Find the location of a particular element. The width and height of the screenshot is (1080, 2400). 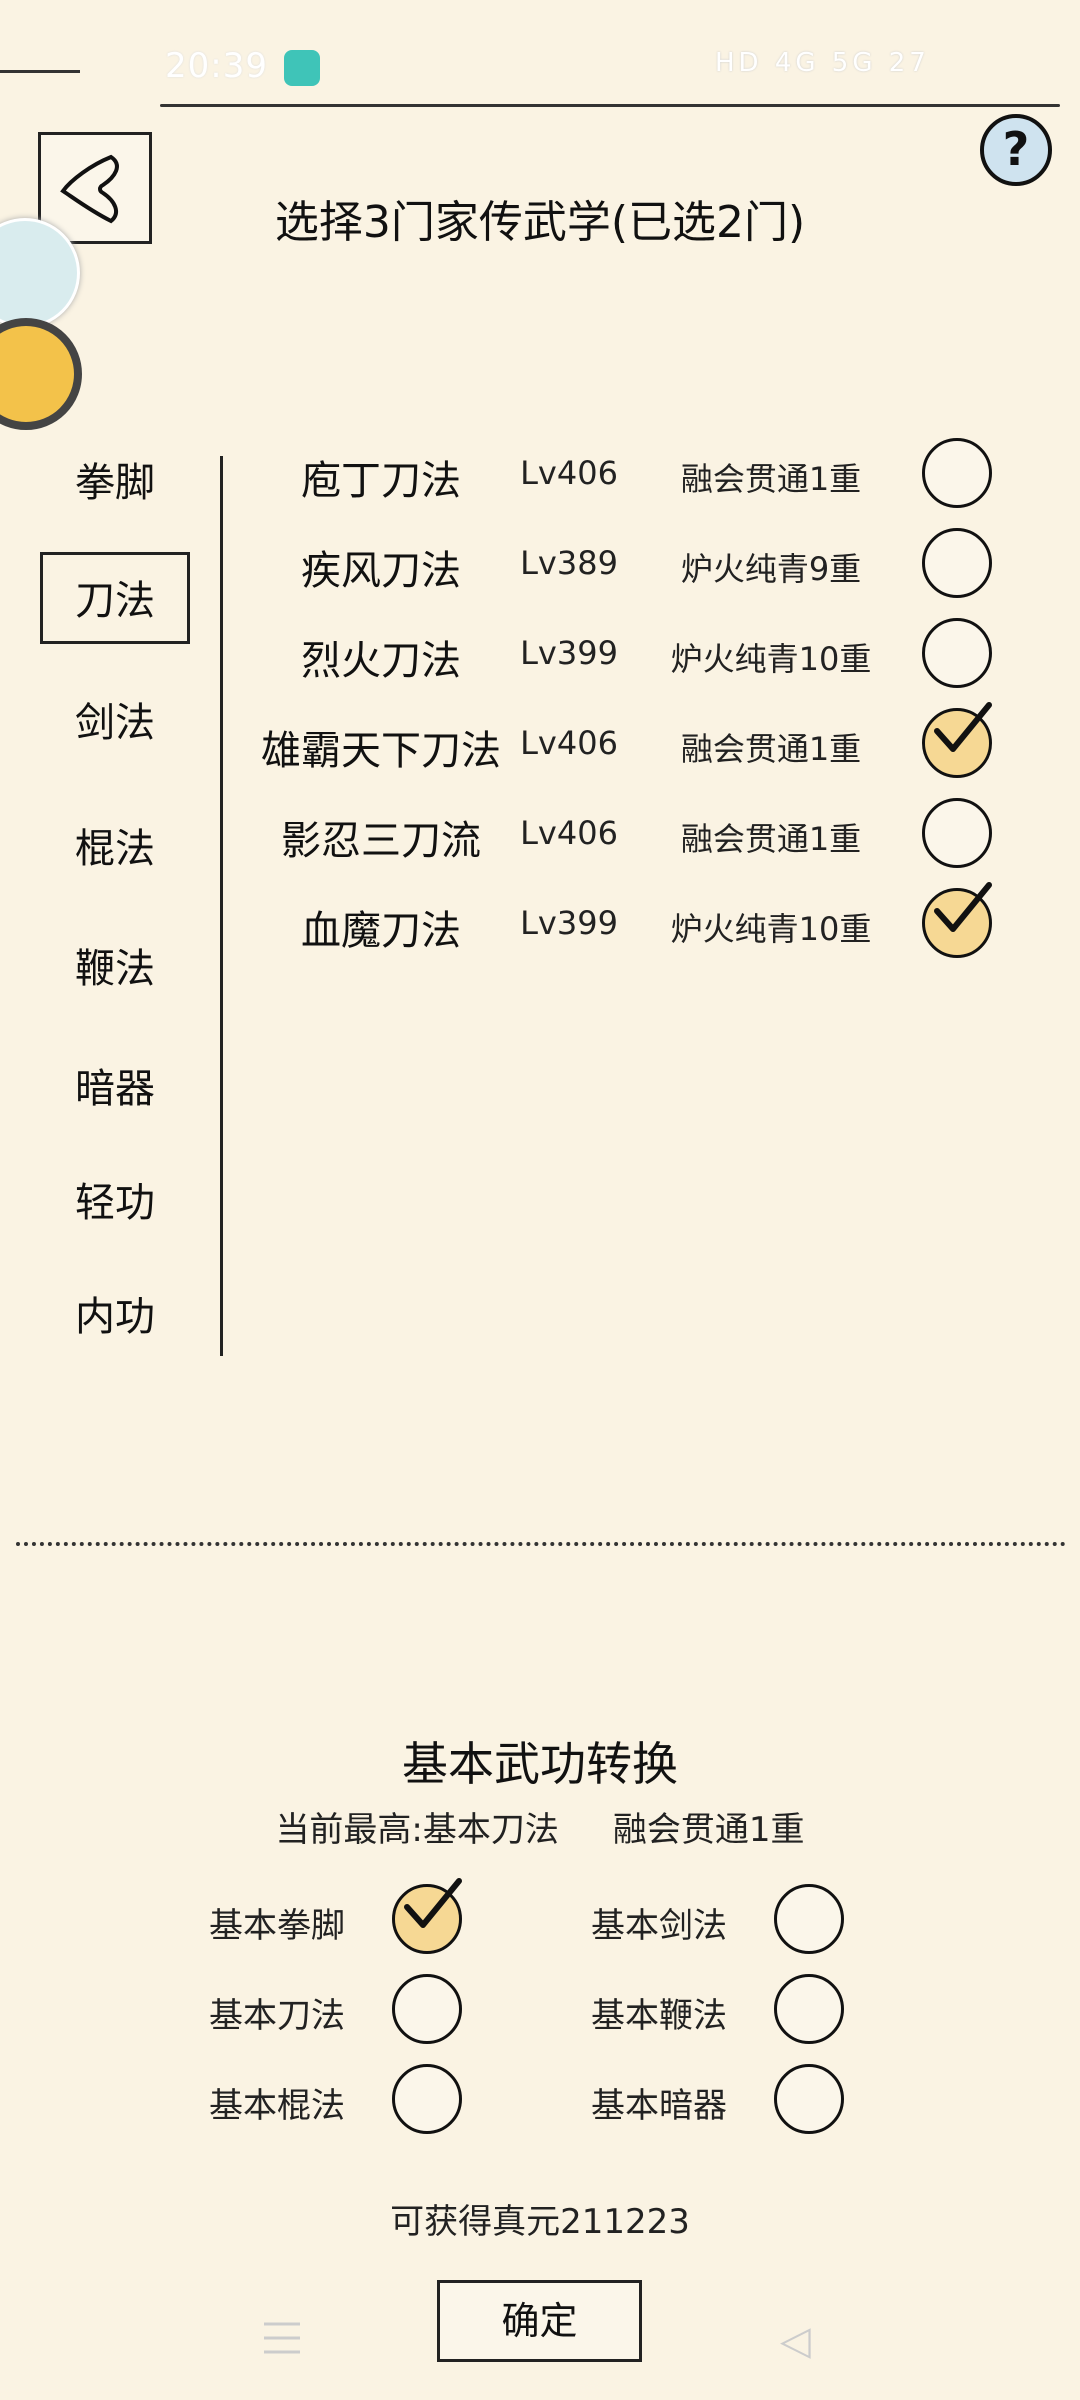

basic-option-circle-checked is located at coordinates (427, 1916).